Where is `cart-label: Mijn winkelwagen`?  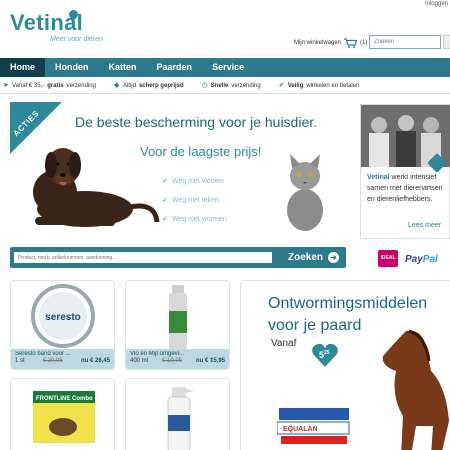 cart-label: Mijn winkelwagen is located at coordinates (318, 43).